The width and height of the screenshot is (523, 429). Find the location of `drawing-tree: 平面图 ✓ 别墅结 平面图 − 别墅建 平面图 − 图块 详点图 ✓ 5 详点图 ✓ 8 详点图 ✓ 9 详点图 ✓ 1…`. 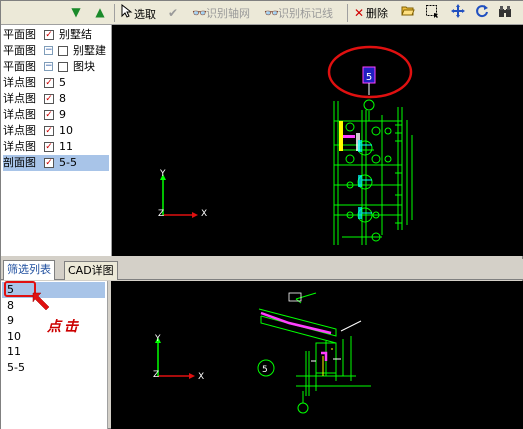

drawing-tree: 平面图 ✓ 别墅结 平面图 − 别墅建 平面图 − 图块 详点图 ✓ 5 详点图 ✓ 8 详点图 ✓ 9 详点图 ✓ 1… is located at coordinates (56, 140).